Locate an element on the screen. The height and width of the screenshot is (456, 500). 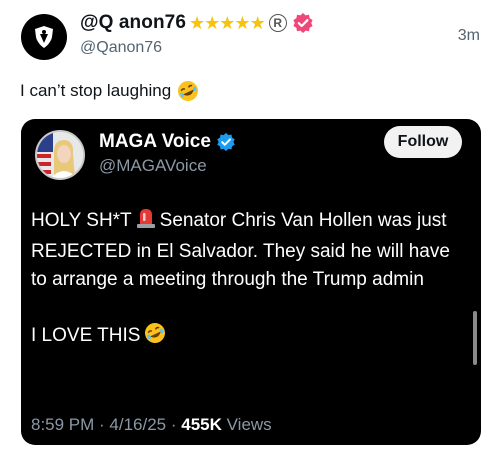
maga-voice-avatar is located at coordinates (60, 155).